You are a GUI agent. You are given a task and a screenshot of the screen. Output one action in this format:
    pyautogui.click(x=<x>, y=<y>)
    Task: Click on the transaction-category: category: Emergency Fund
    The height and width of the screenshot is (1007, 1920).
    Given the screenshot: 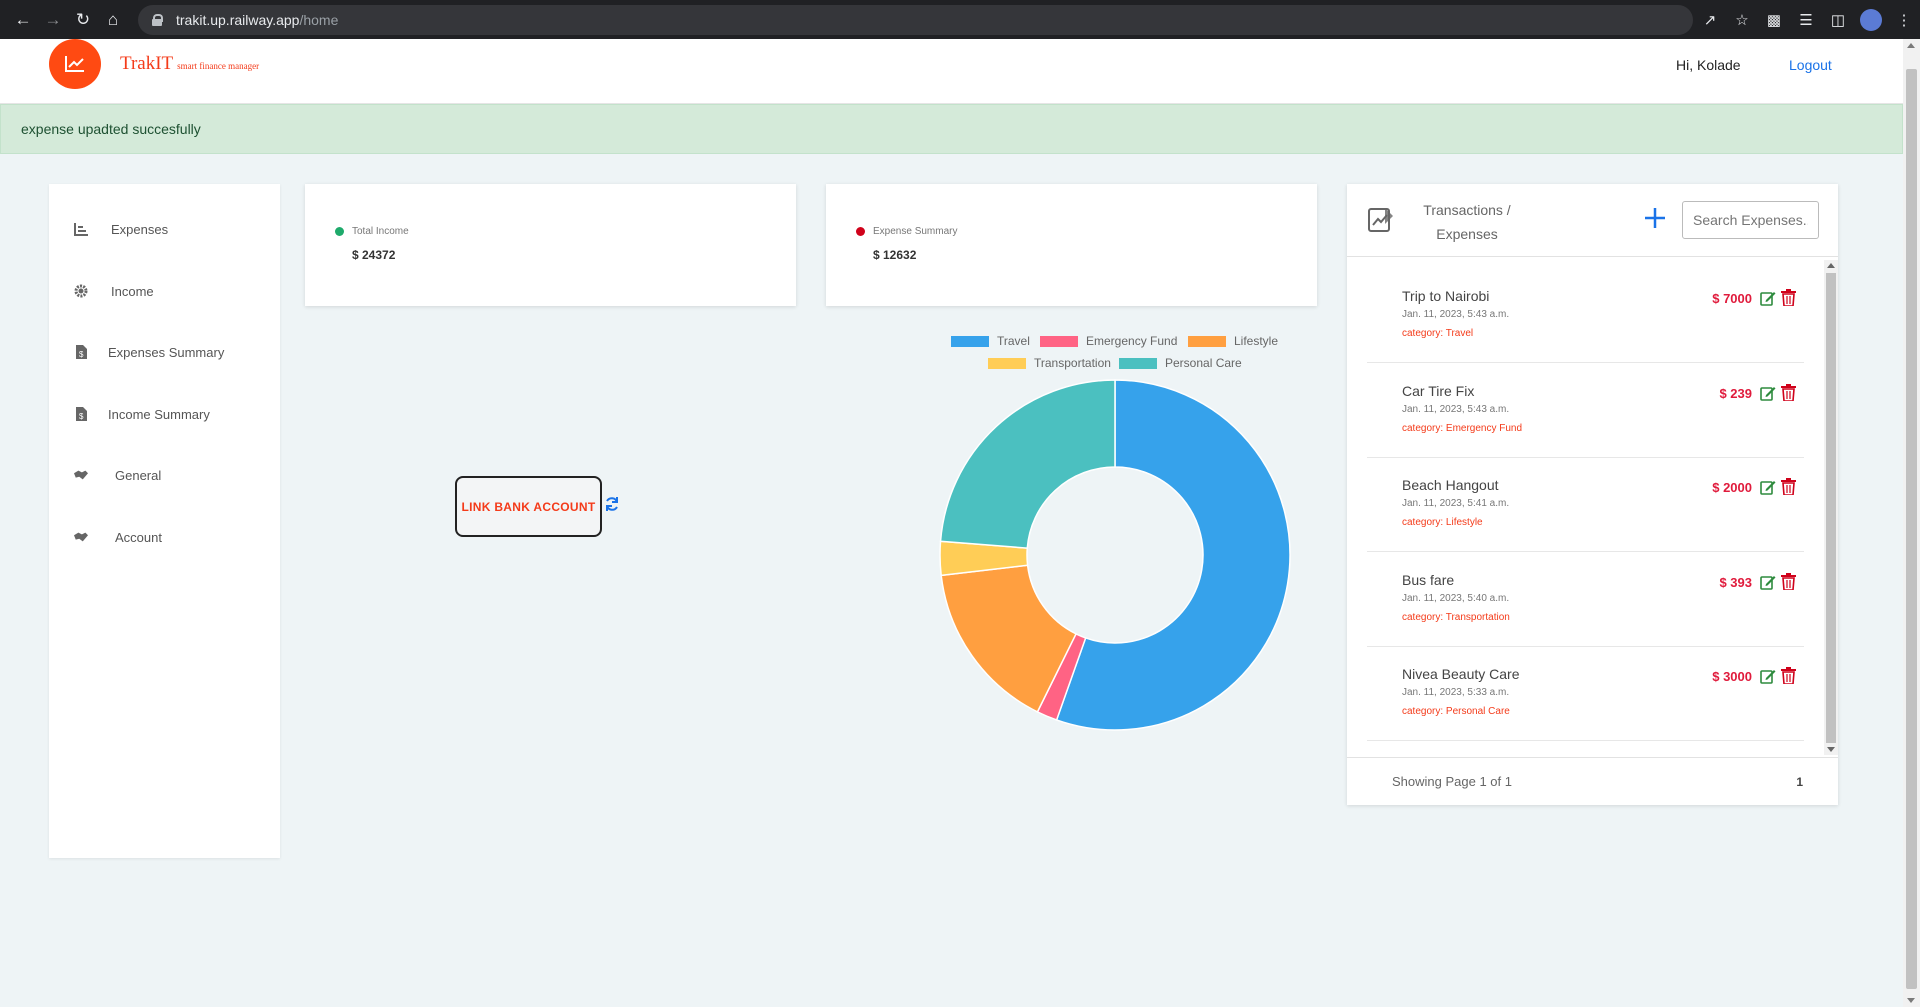 What is the action you would take?
    pyautogui.click(x=1462, y=428)
    